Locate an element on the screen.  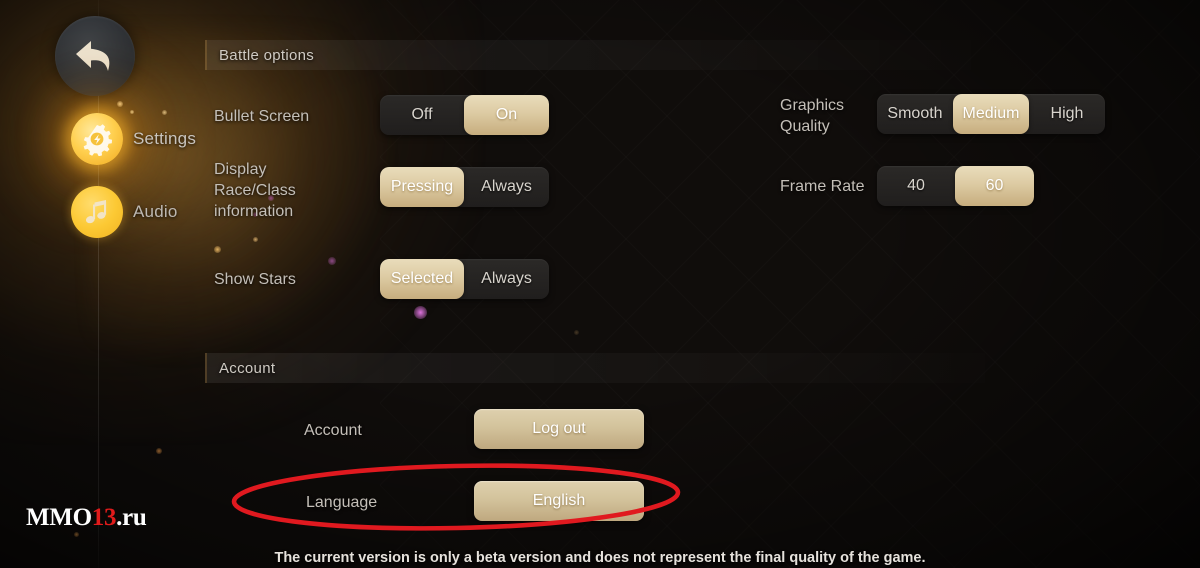
row-label-display-race-class: Display Race/Class information is located at coordinates (294, 190).